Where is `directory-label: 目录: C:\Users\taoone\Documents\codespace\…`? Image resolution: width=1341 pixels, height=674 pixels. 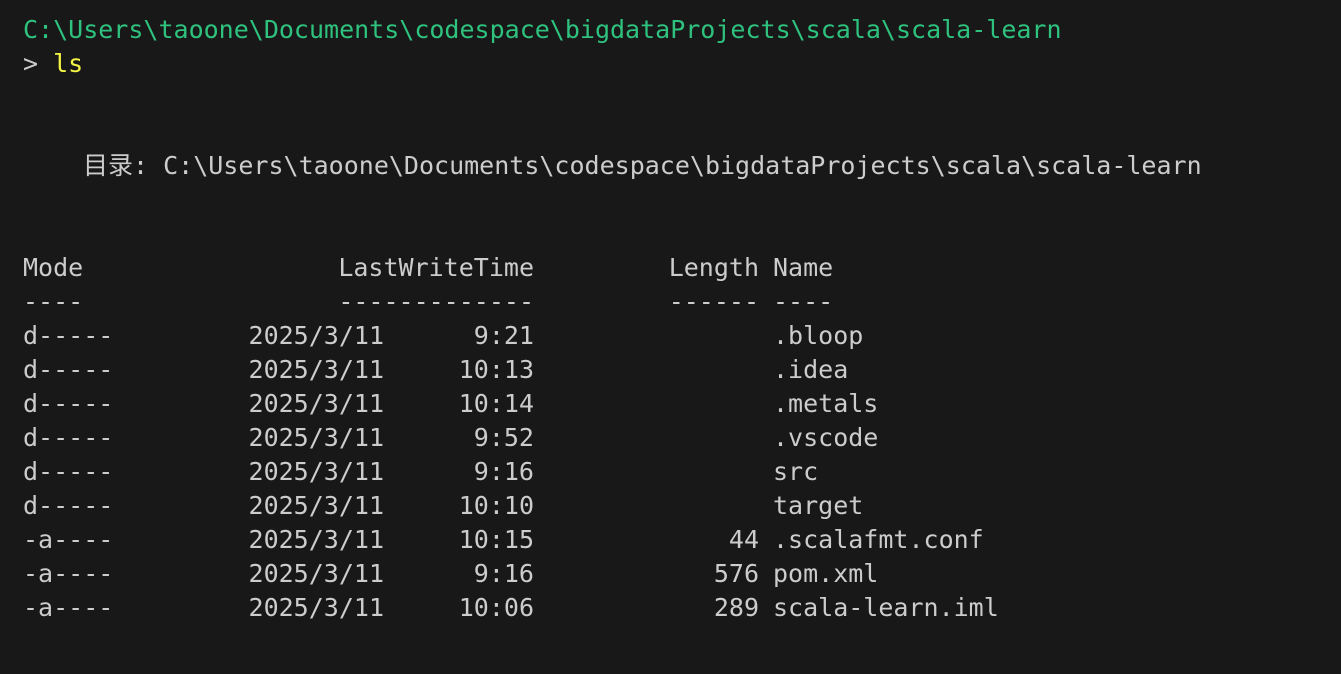 directory-label: 目录: C:\Users\taoone\Documents\codespace\… is located at coordinates (642, 165).